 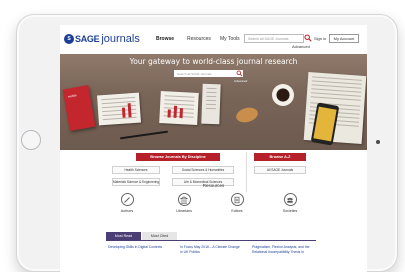 What do you see at coordinates (72, 96) in the screenshot?
I see `book-cover-text: mobile` at bounding box center [72, 96].